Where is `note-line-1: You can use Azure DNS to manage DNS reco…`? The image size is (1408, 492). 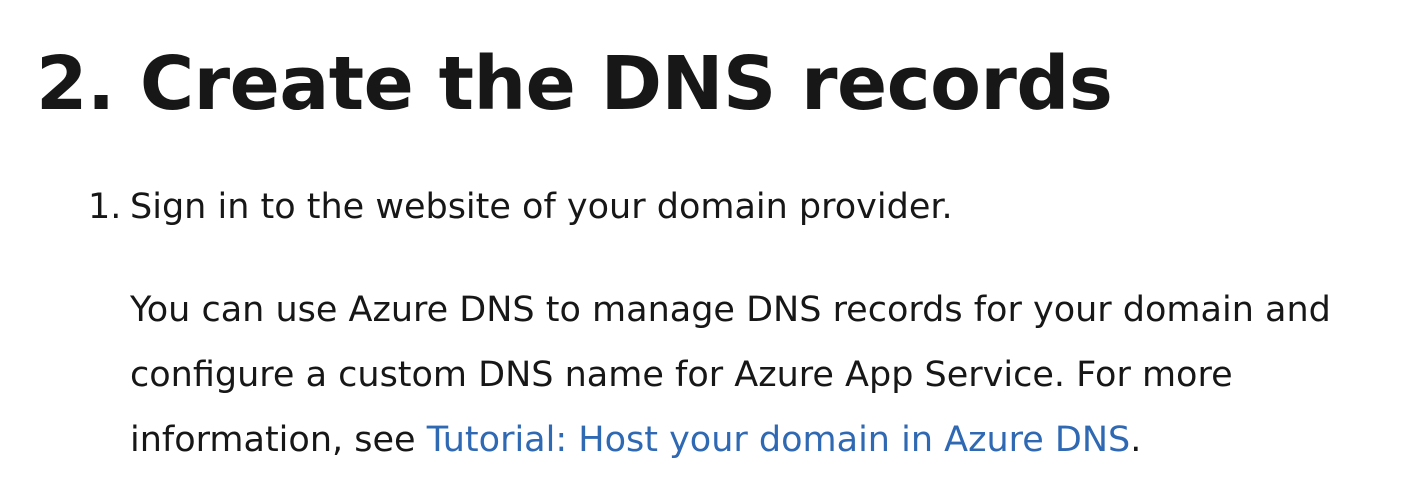 note-line-1: You can use Azure DNS to manage DNS reco… is located at coordinates (730, 310).